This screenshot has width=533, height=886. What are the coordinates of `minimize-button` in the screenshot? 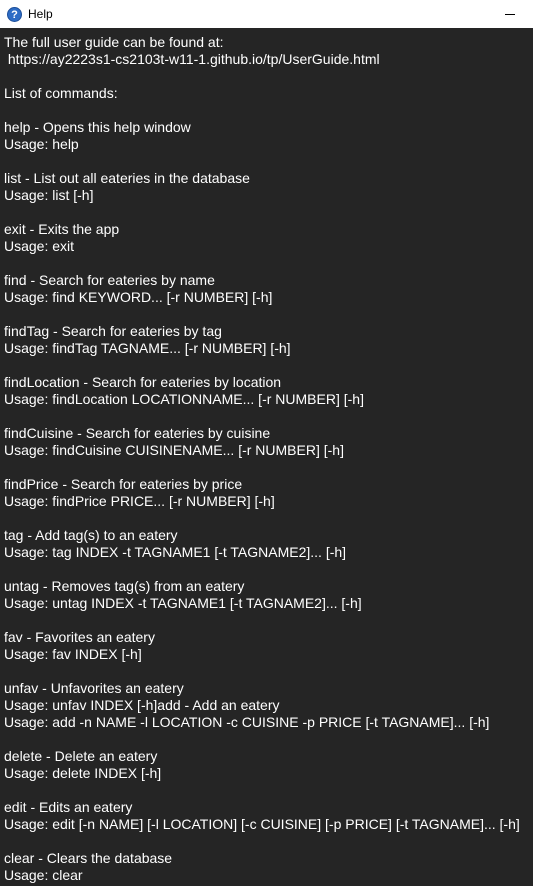 It's located at (510, 14).